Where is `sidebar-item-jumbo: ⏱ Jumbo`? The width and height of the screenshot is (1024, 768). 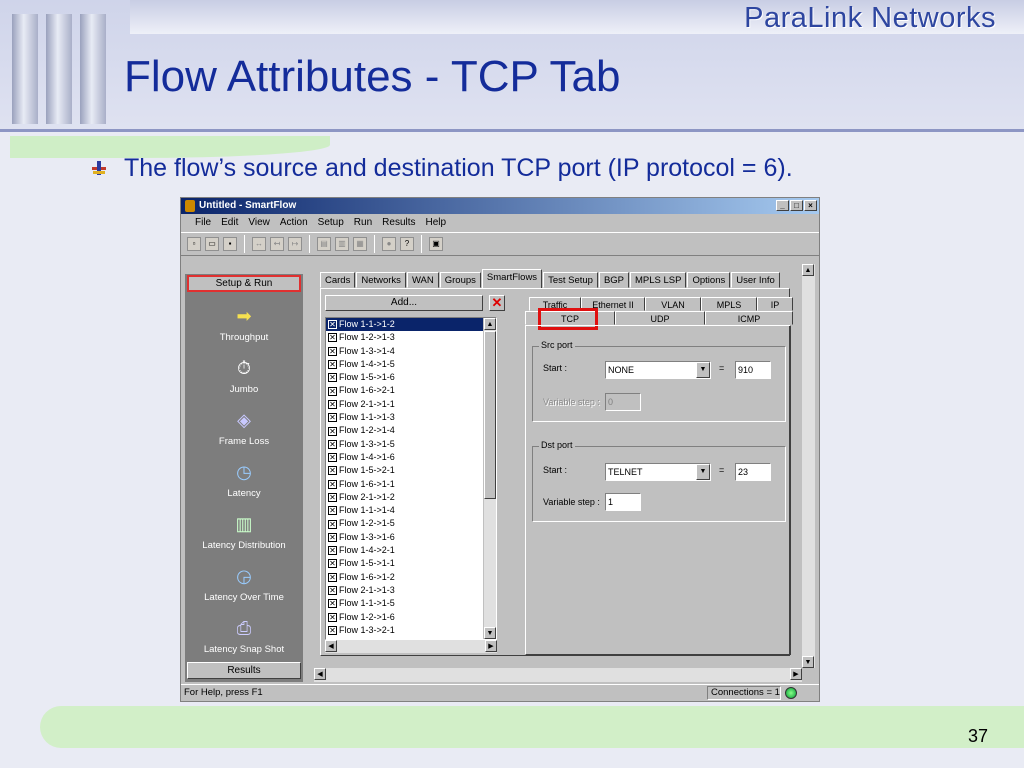 sidebar-item-jumbo: ⏱ Jumbo is located at coordinates (244, 382).